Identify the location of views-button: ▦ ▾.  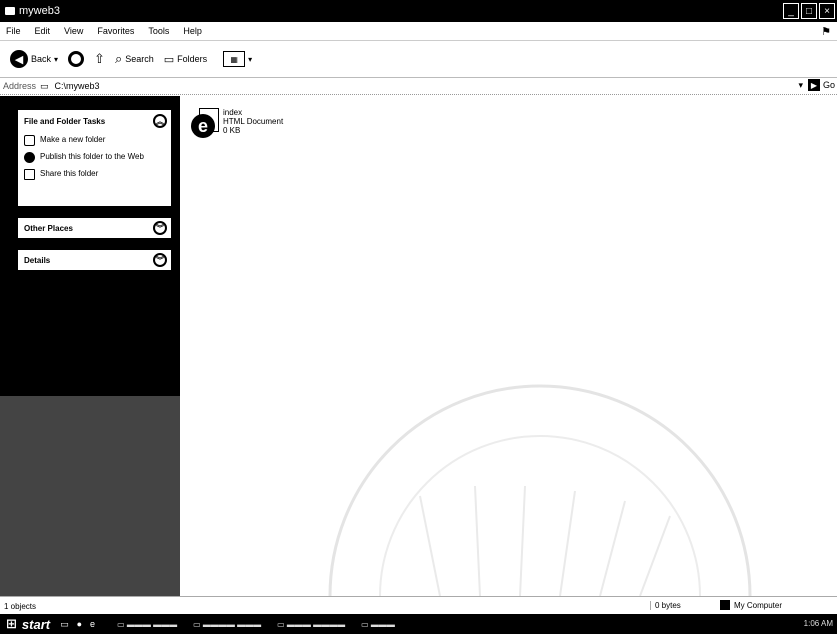
(234, 59).